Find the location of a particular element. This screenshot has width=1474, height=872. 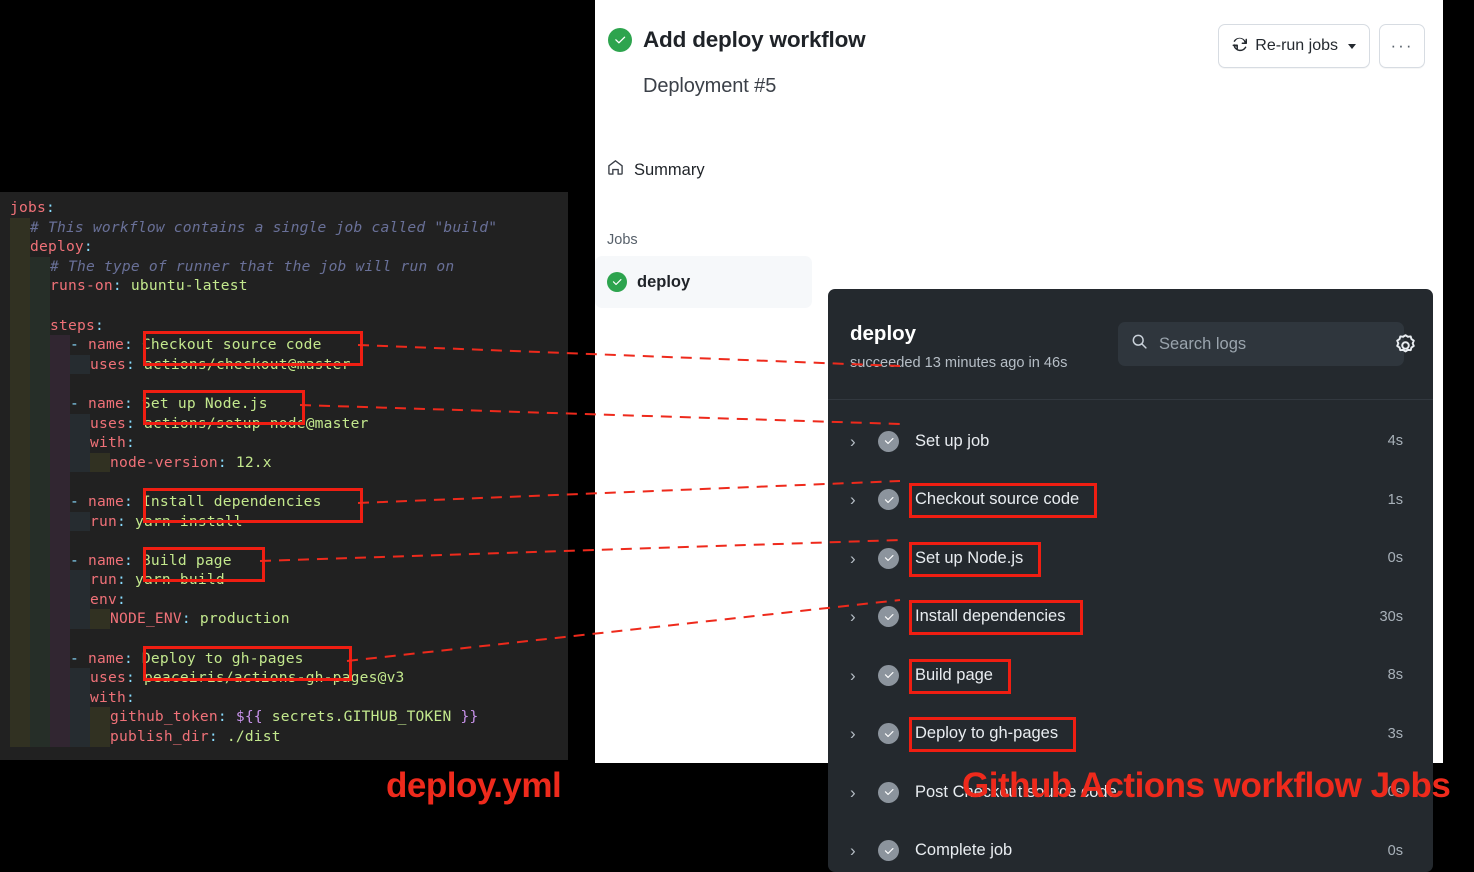

search-logs-input is located at coordinates (1259, 344).